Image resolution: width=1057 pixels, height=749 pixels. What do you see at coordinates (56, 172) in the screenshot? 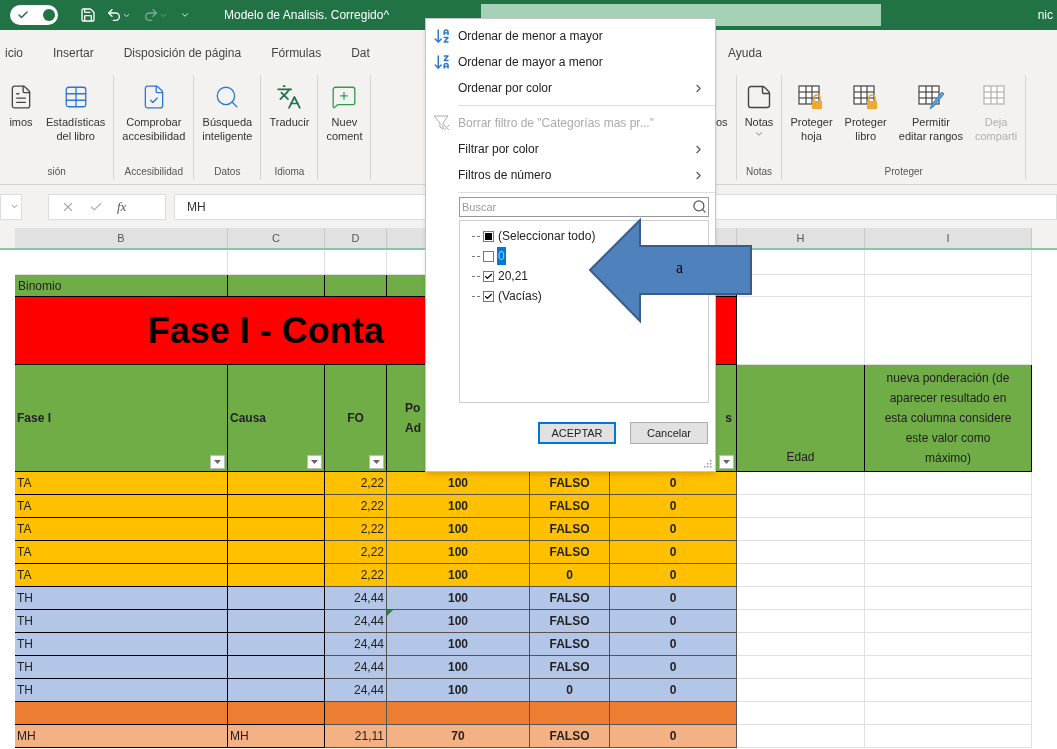
I see `group-label: sión` at bounding box center [56, 172].